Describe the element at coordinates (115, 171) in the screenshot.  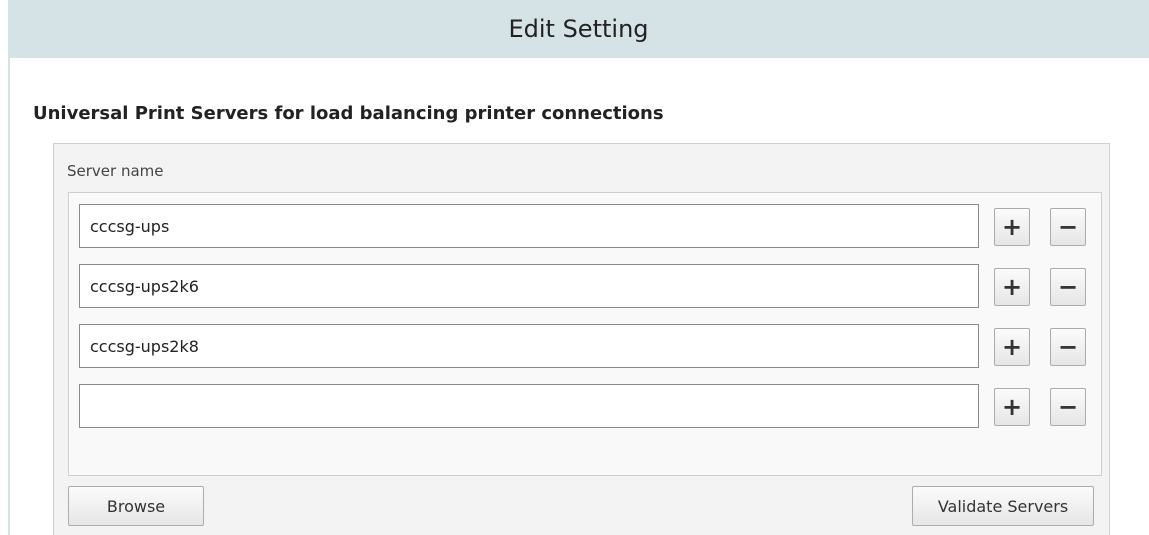
I see `server-name-column-label: Server name` at that location.